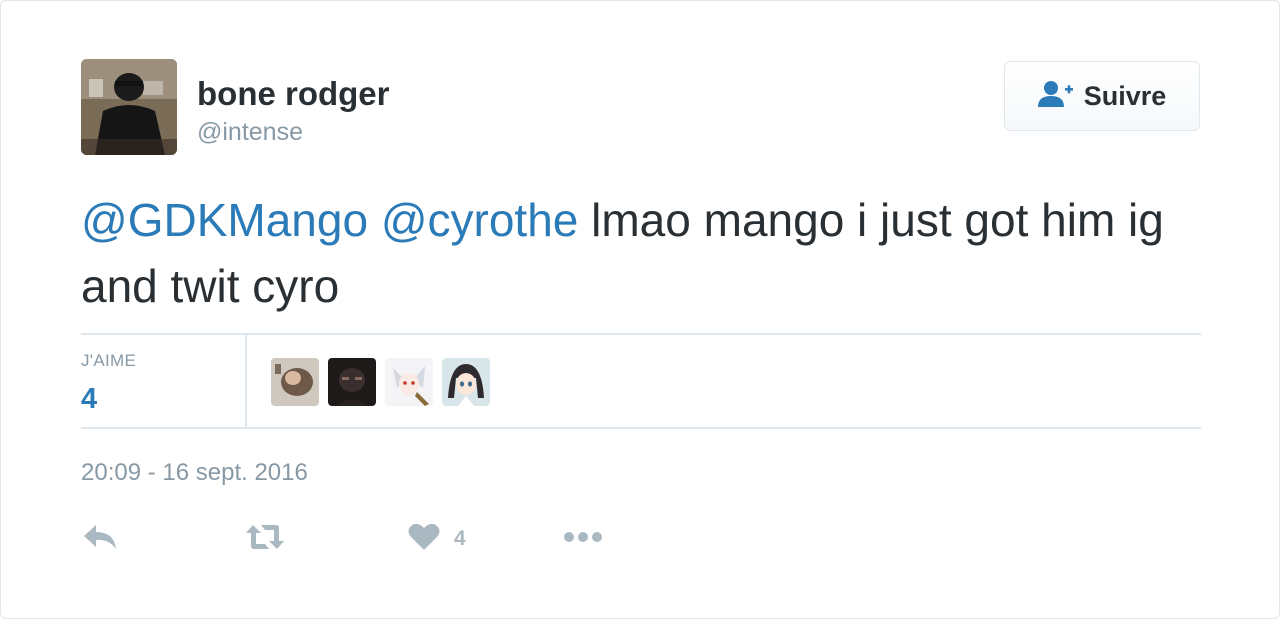  What do you see at coordinates (224, 220) in the screenshot?
I see `mention-gdkmango: @GDKMango` at bounding box center [224, 220].